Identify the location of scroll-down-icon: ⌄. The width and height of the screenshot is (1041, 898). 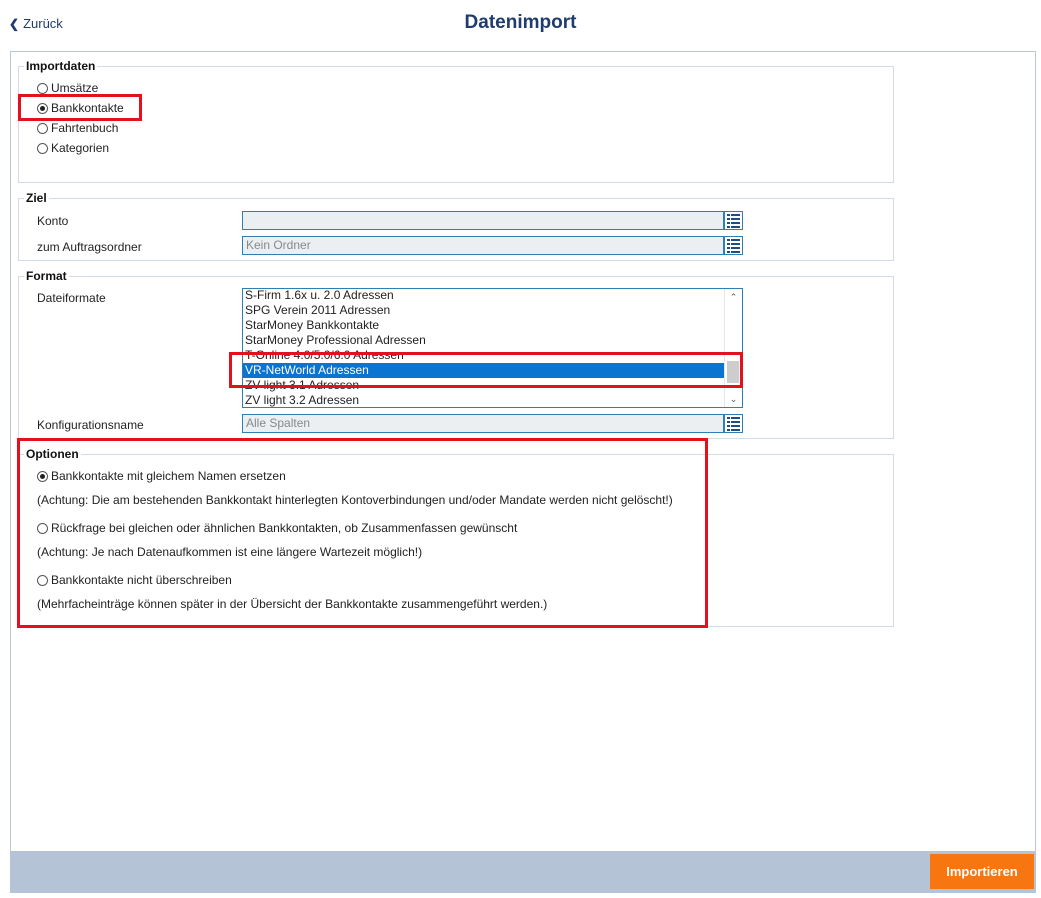
(733, 399).